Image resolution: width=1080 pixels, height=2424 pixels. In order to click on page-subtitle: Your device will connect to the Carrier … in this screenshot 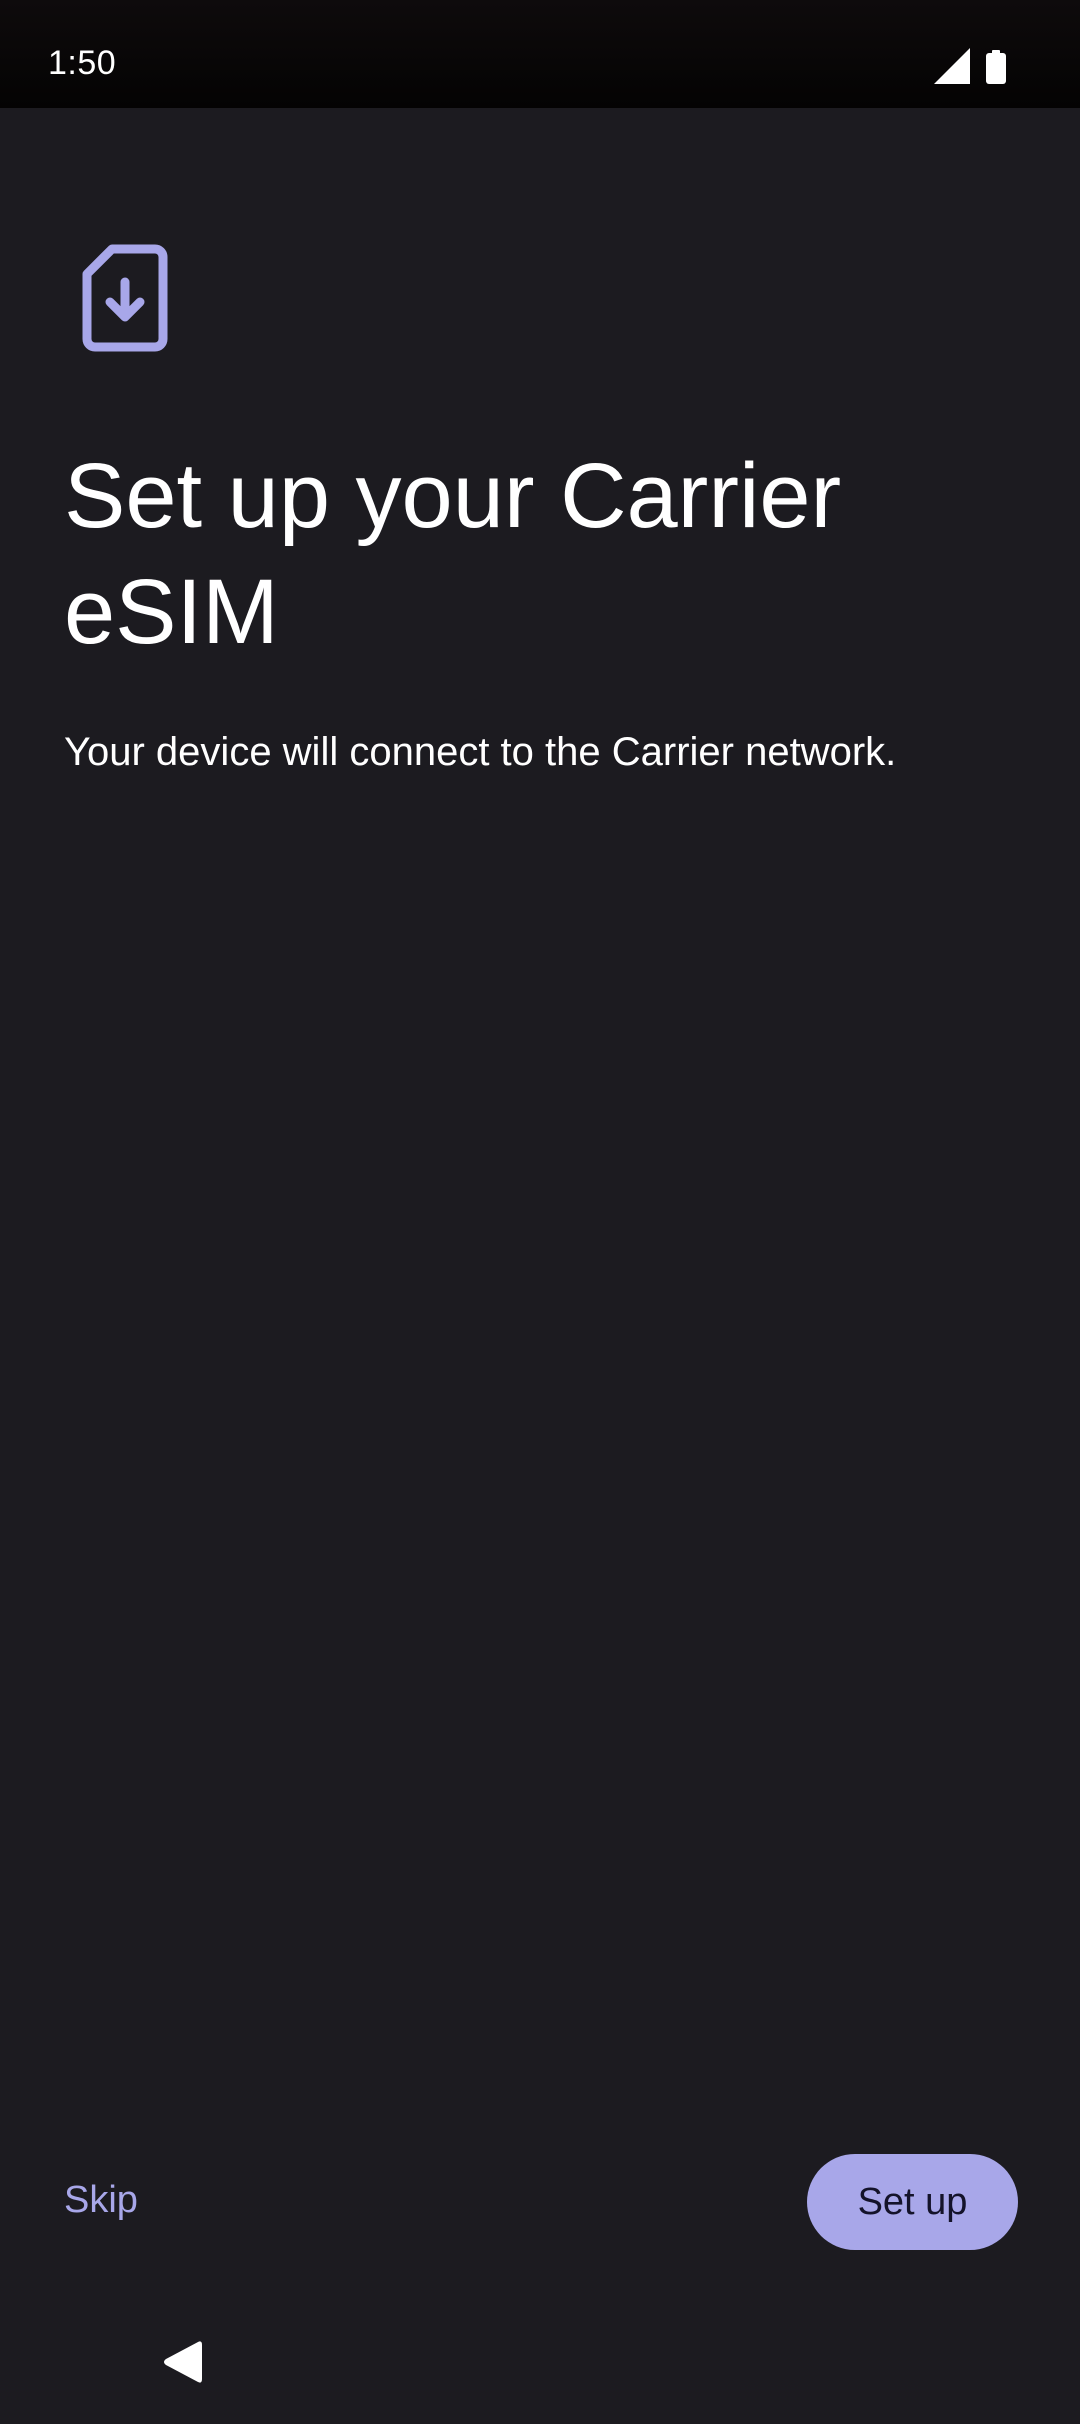, I will do `click(480, 752)`.